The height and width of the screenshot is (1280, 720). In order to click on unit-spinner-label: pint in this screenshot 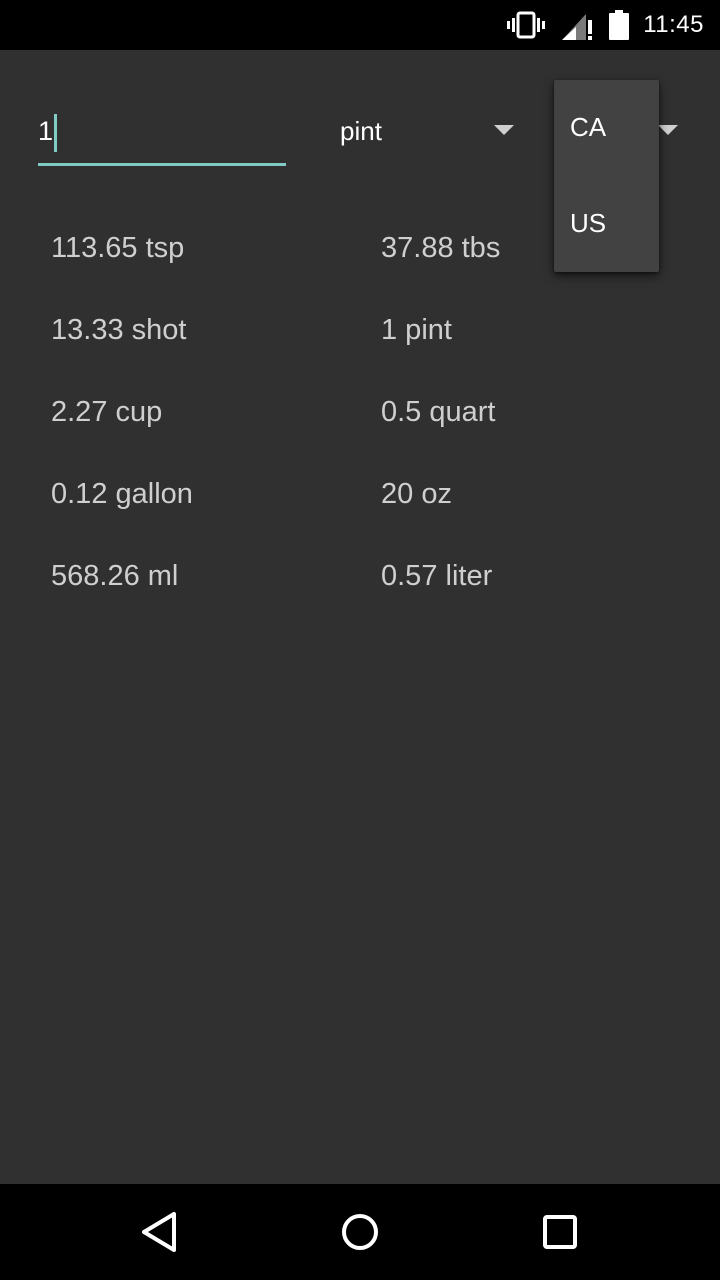, I will do `click(361, 131)`.